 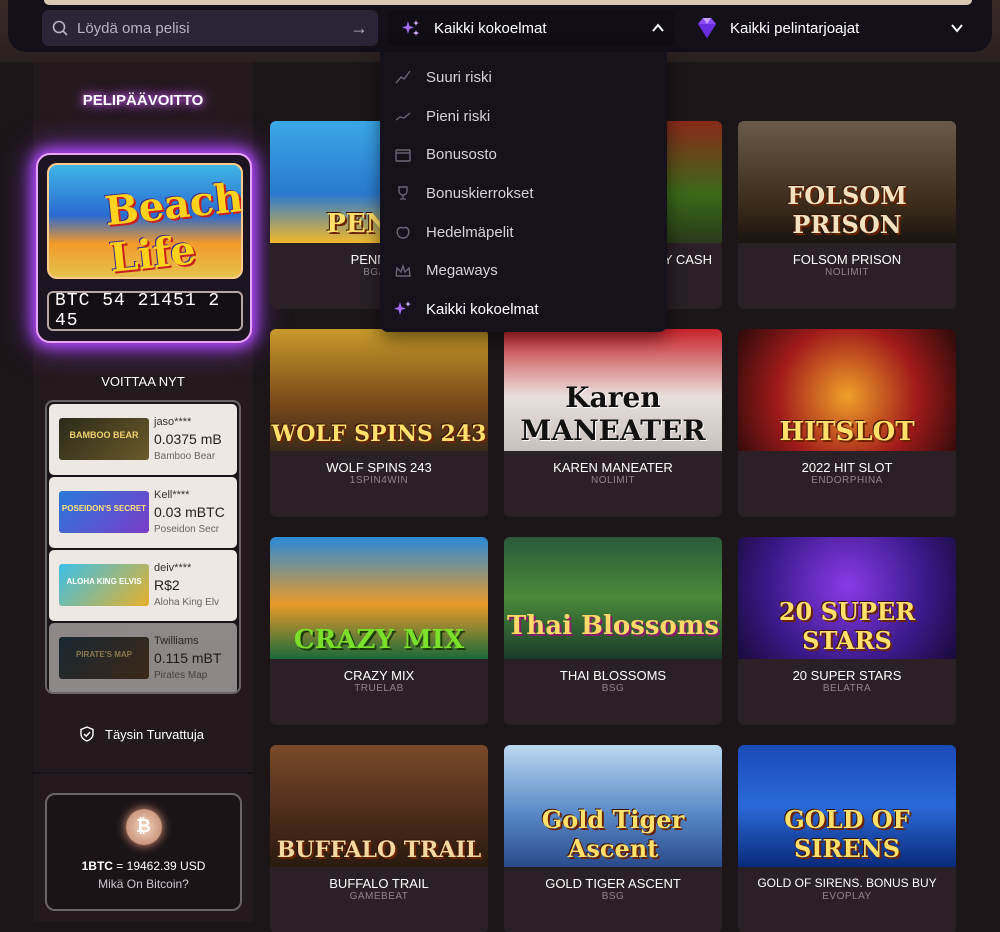 What do you see at coordinates (847, 896) in the screenshot?
I see `game-provider: EVOPLAY` at bounding box center [847, 896].